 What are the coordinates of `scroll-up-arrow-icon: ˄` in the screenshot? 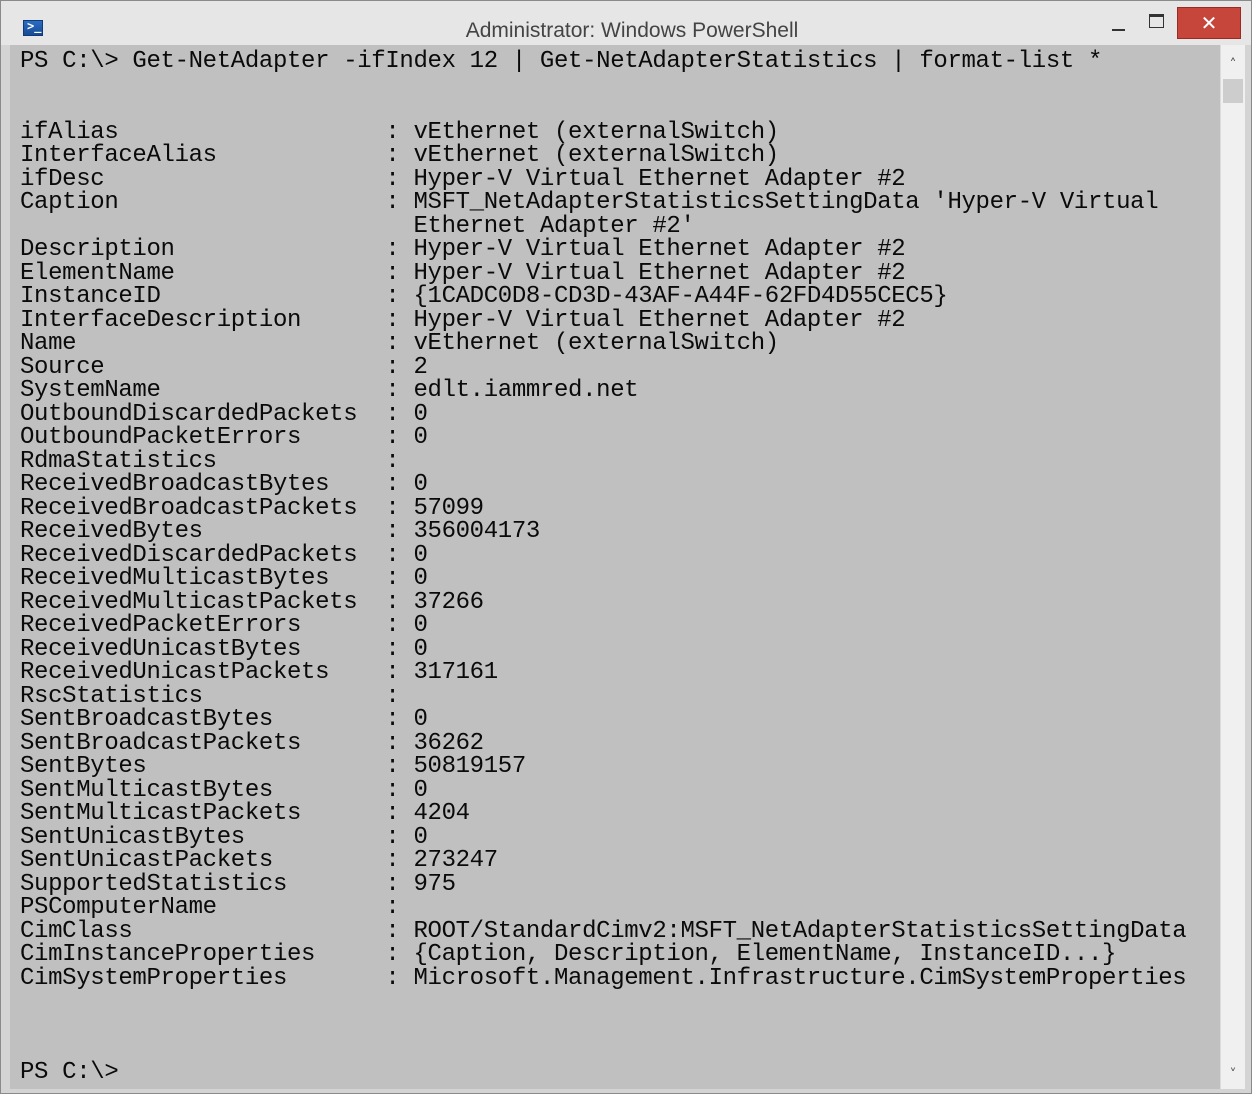 It's located at (1233, 65).